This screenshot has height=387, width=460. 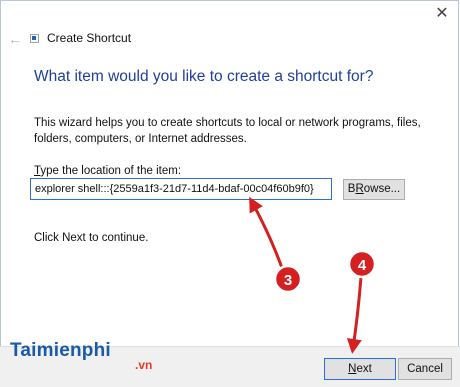 What do you see at coordinates (60, 350) in the screenshot?
I see `watermark-main: Taimienphi` at bounding box center [60, 350].